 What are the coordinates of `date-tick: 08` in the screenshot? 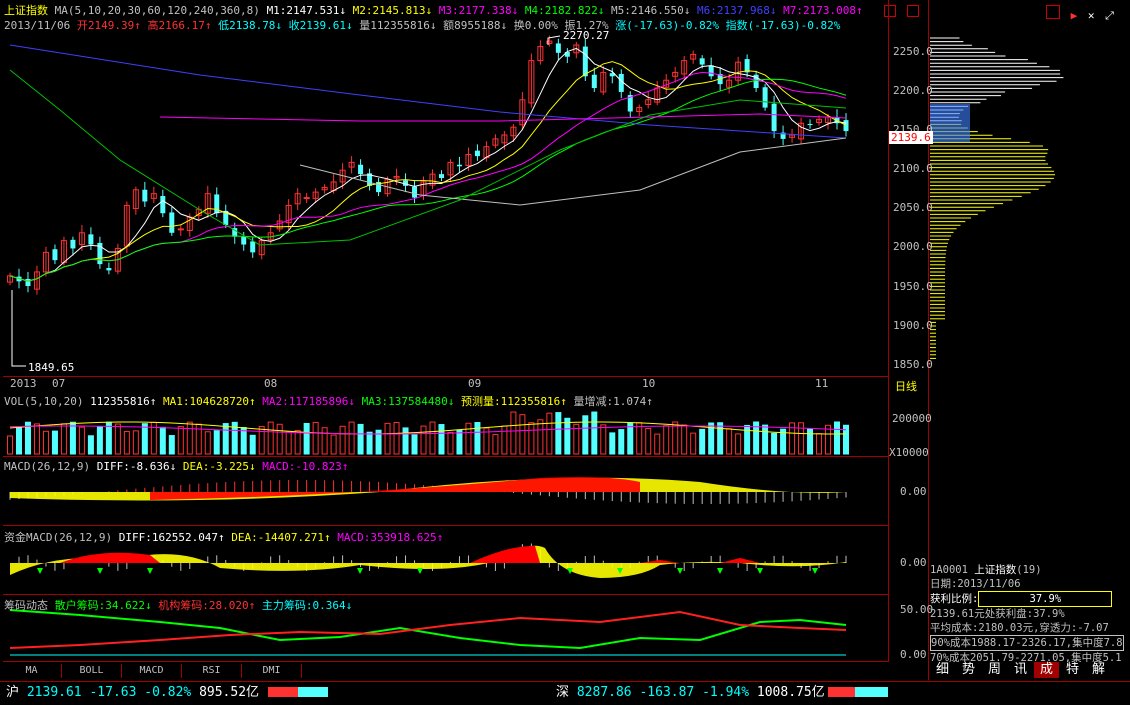 It's located at (270, 383).